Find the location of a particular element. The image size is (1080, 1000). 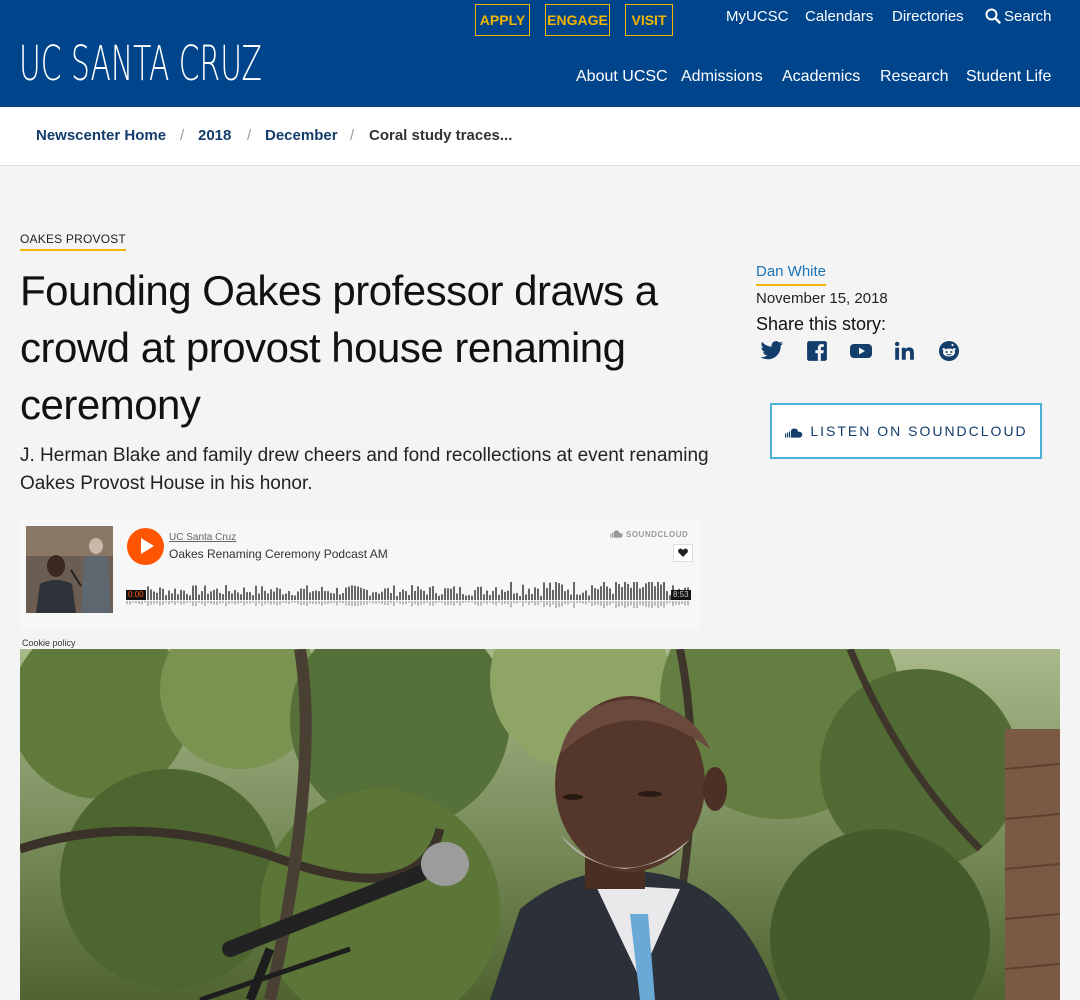

author-link: Dan White is located at coordinates (791, 274).